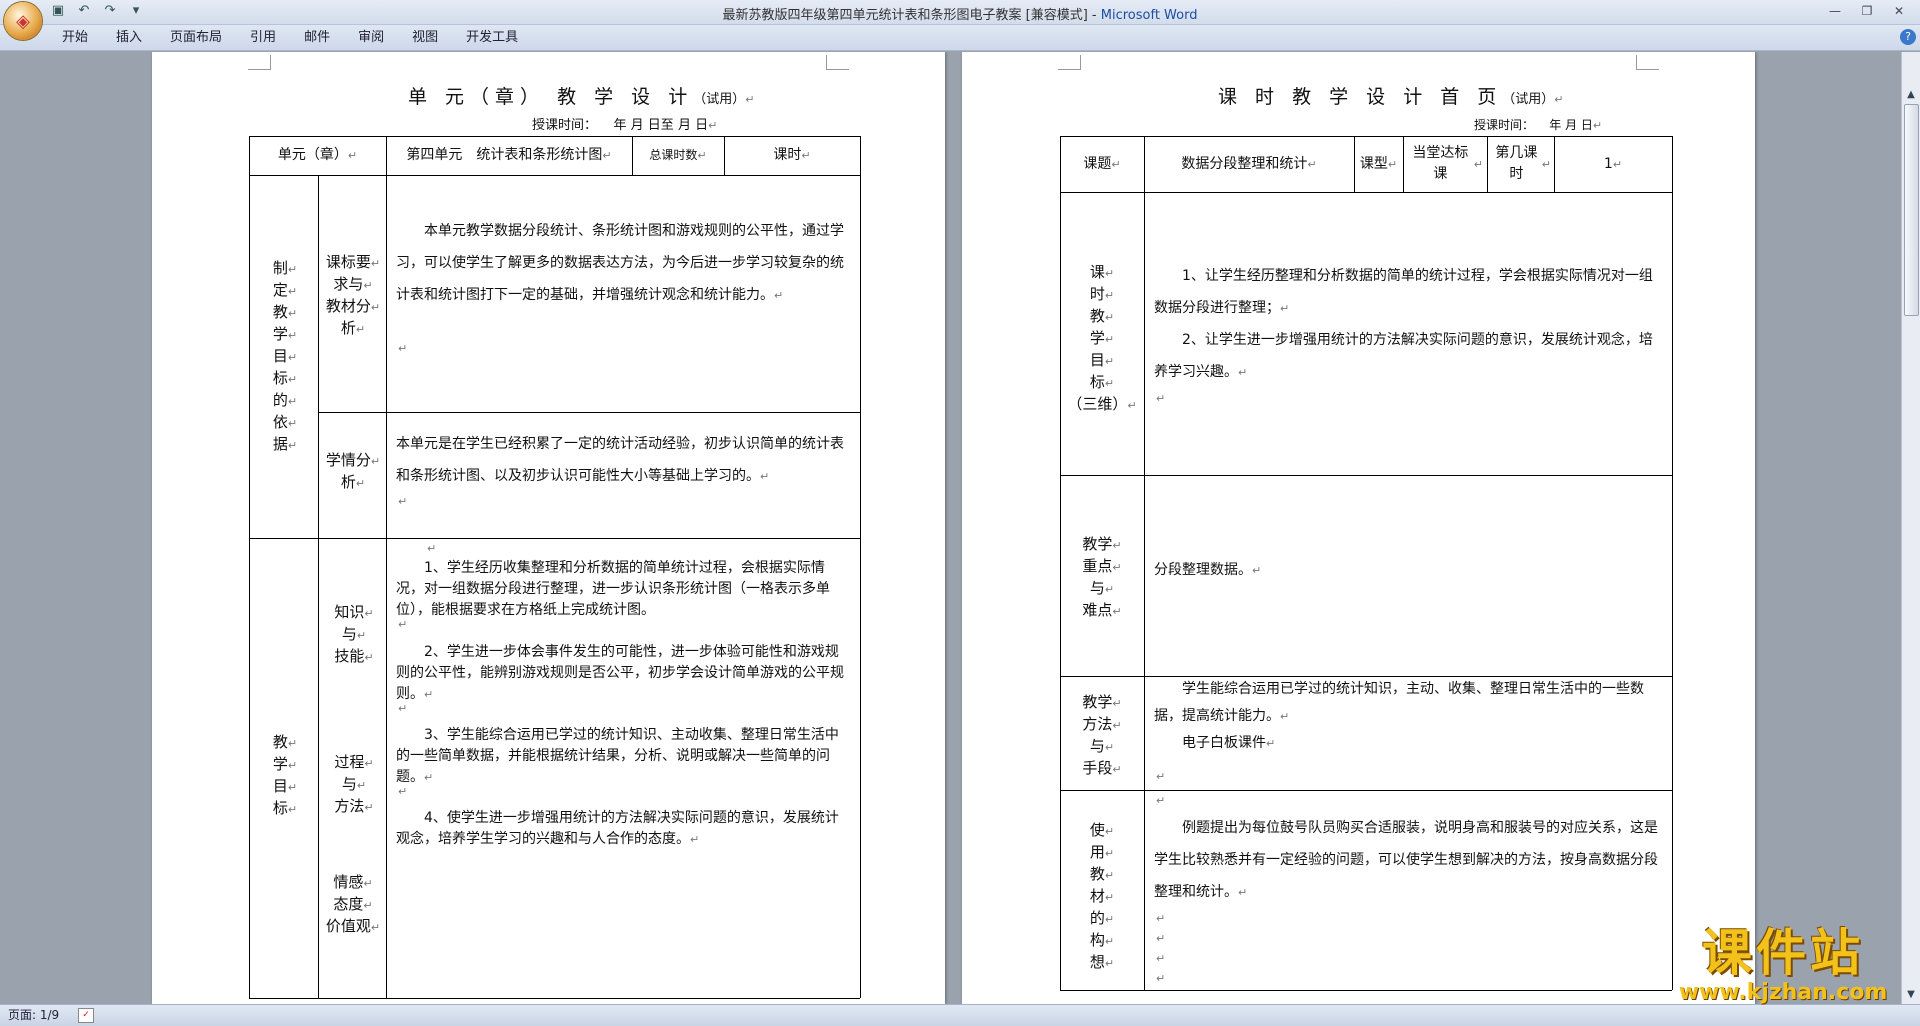 The image size is (1920, 1026). I want to click on topic-label: 课题 ↵, so click(1102, 163).